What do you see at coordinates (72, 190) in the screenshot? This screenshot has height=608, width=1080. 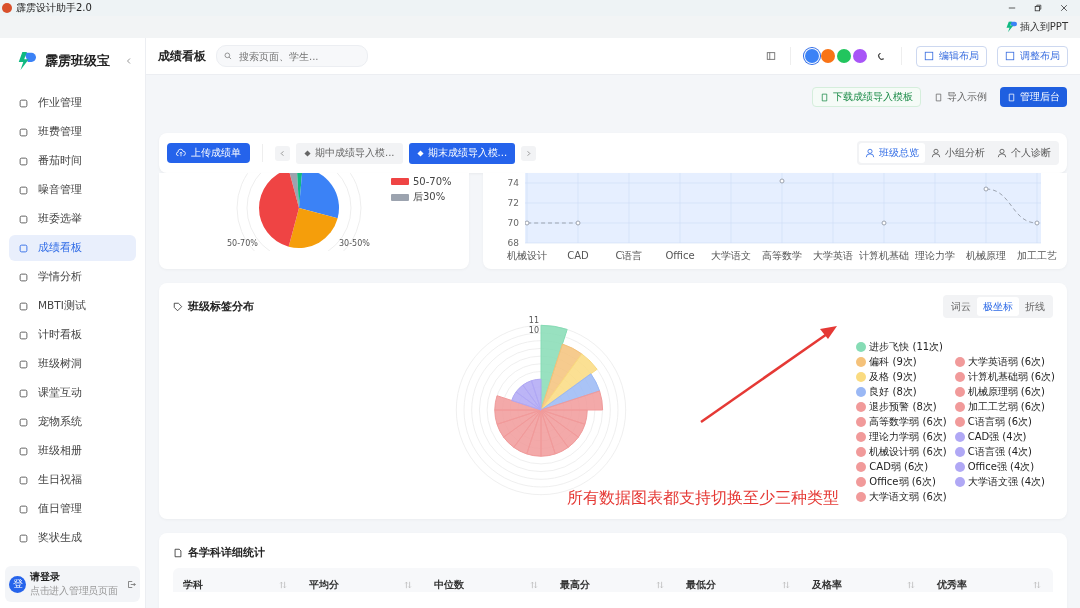 I see `sidebar-item: 噪音管理` at bounding box center [72, 190].